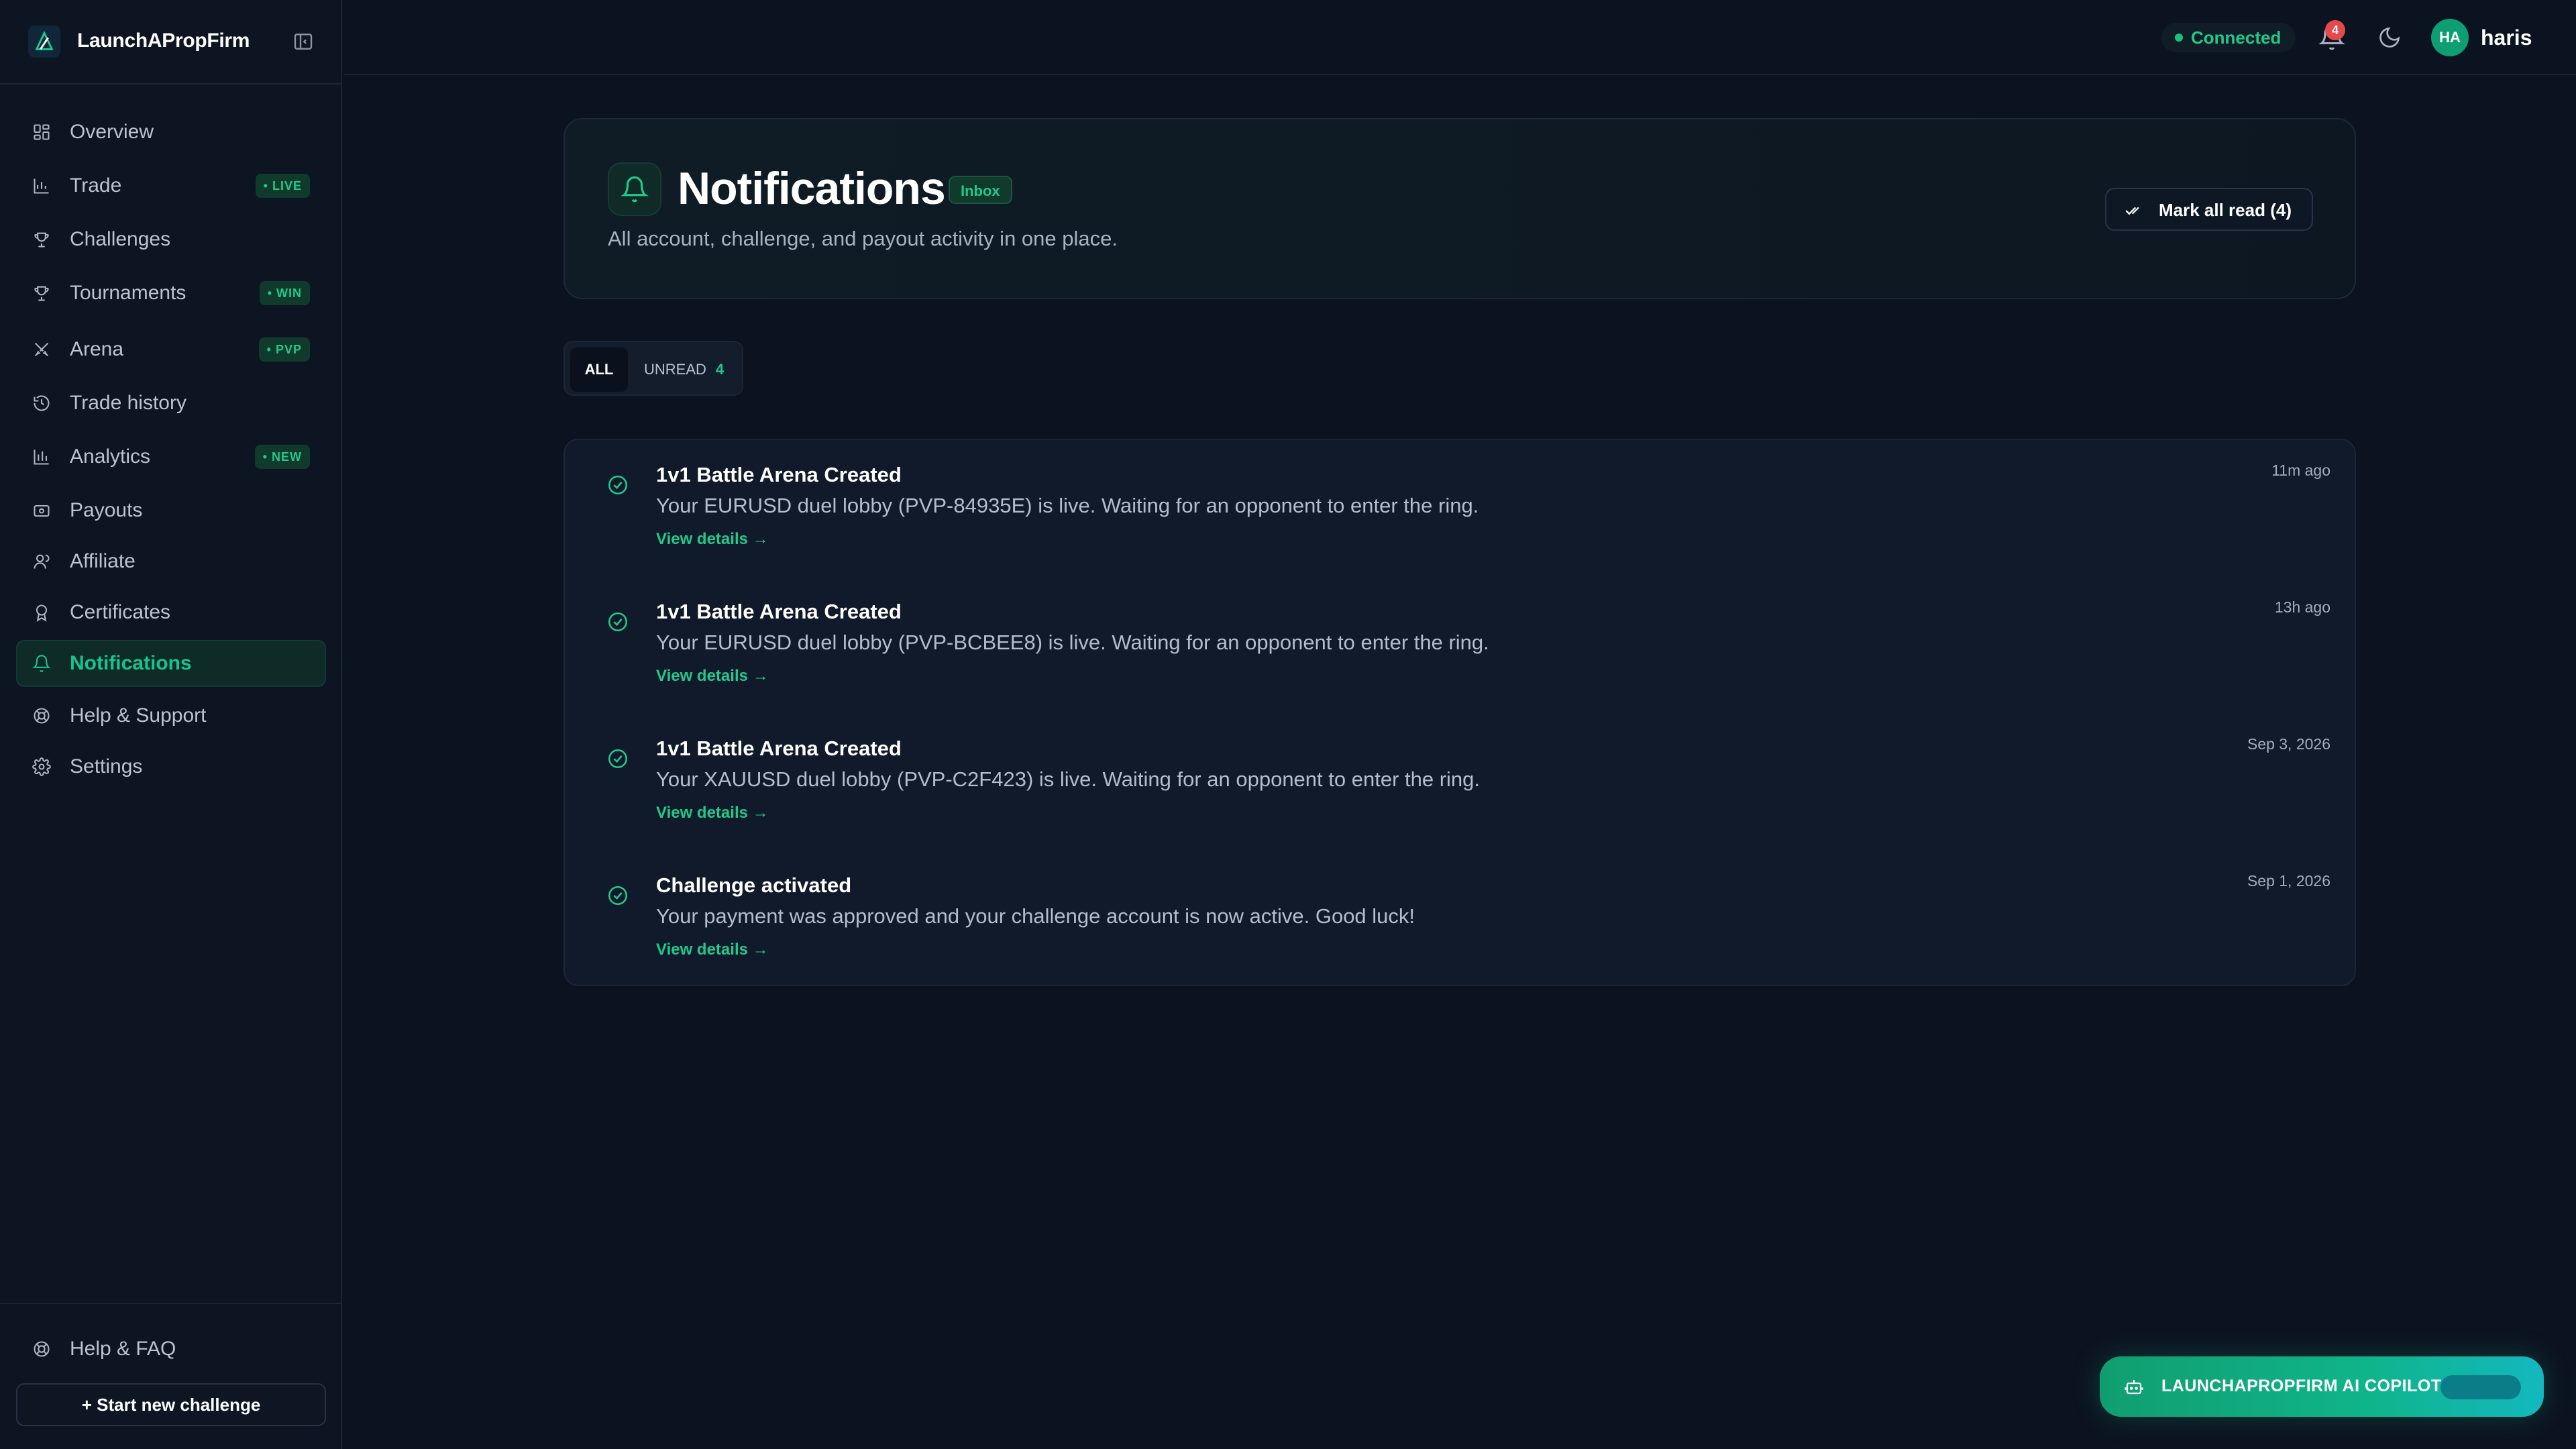 Image resolution: width=2576 pixels, height=1449 pixels. I want to click on gear-icon, so click(41, 766).